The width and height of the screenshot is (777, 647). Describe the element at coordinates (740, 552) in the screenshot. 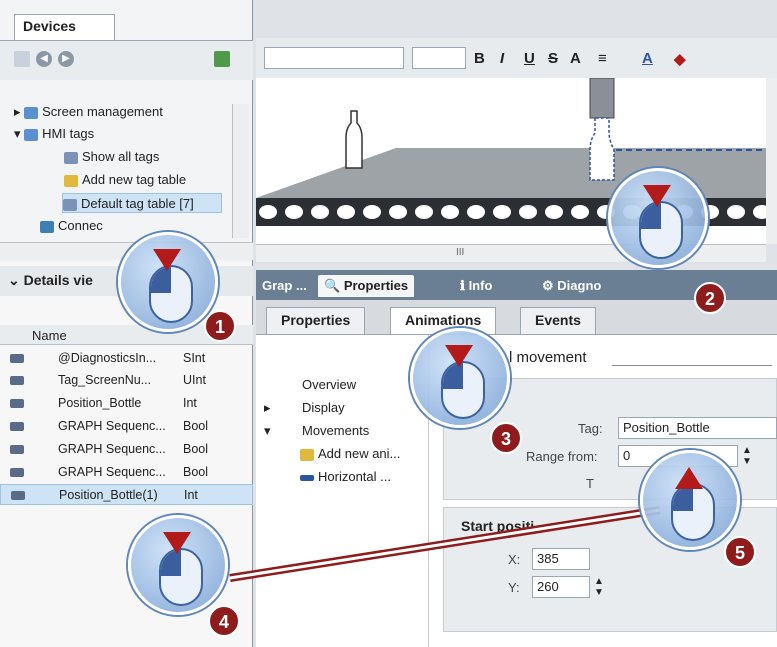

I see `step-badge-5: 5` at that location.